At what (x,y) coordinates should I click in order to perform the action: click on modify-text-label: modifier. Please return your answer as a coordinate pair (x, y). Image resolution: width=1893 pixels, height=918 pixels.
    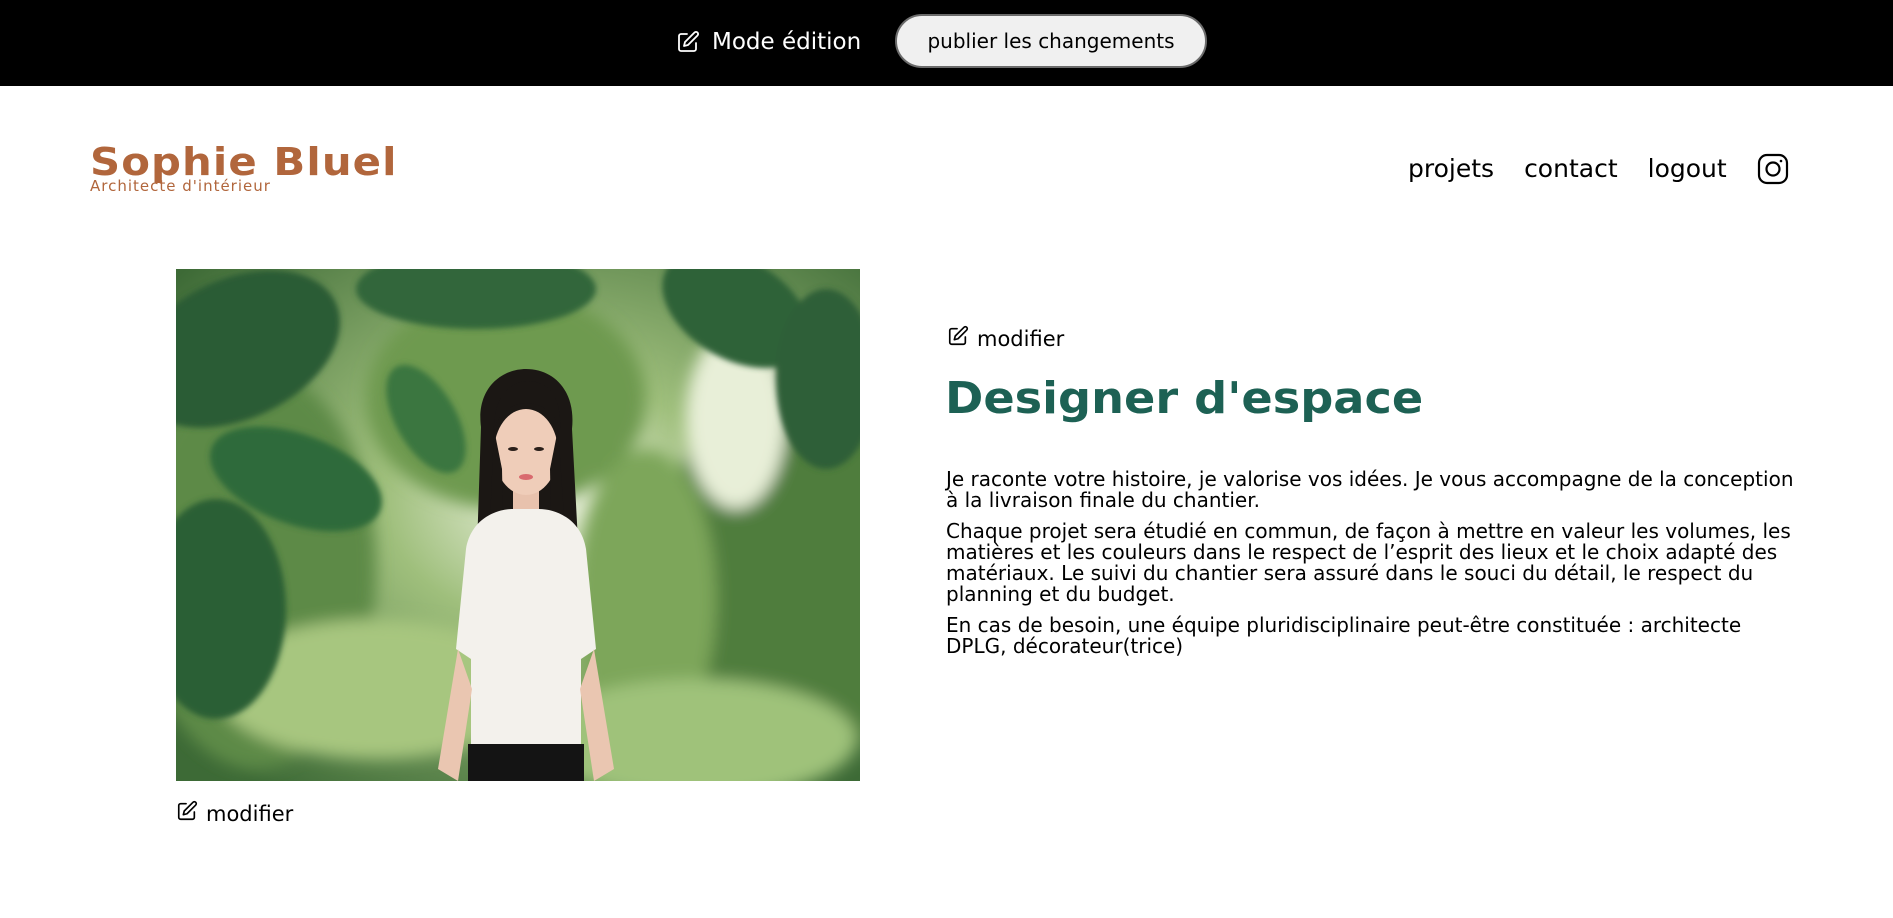
    Looking at the image, I should click on (1021, 338).